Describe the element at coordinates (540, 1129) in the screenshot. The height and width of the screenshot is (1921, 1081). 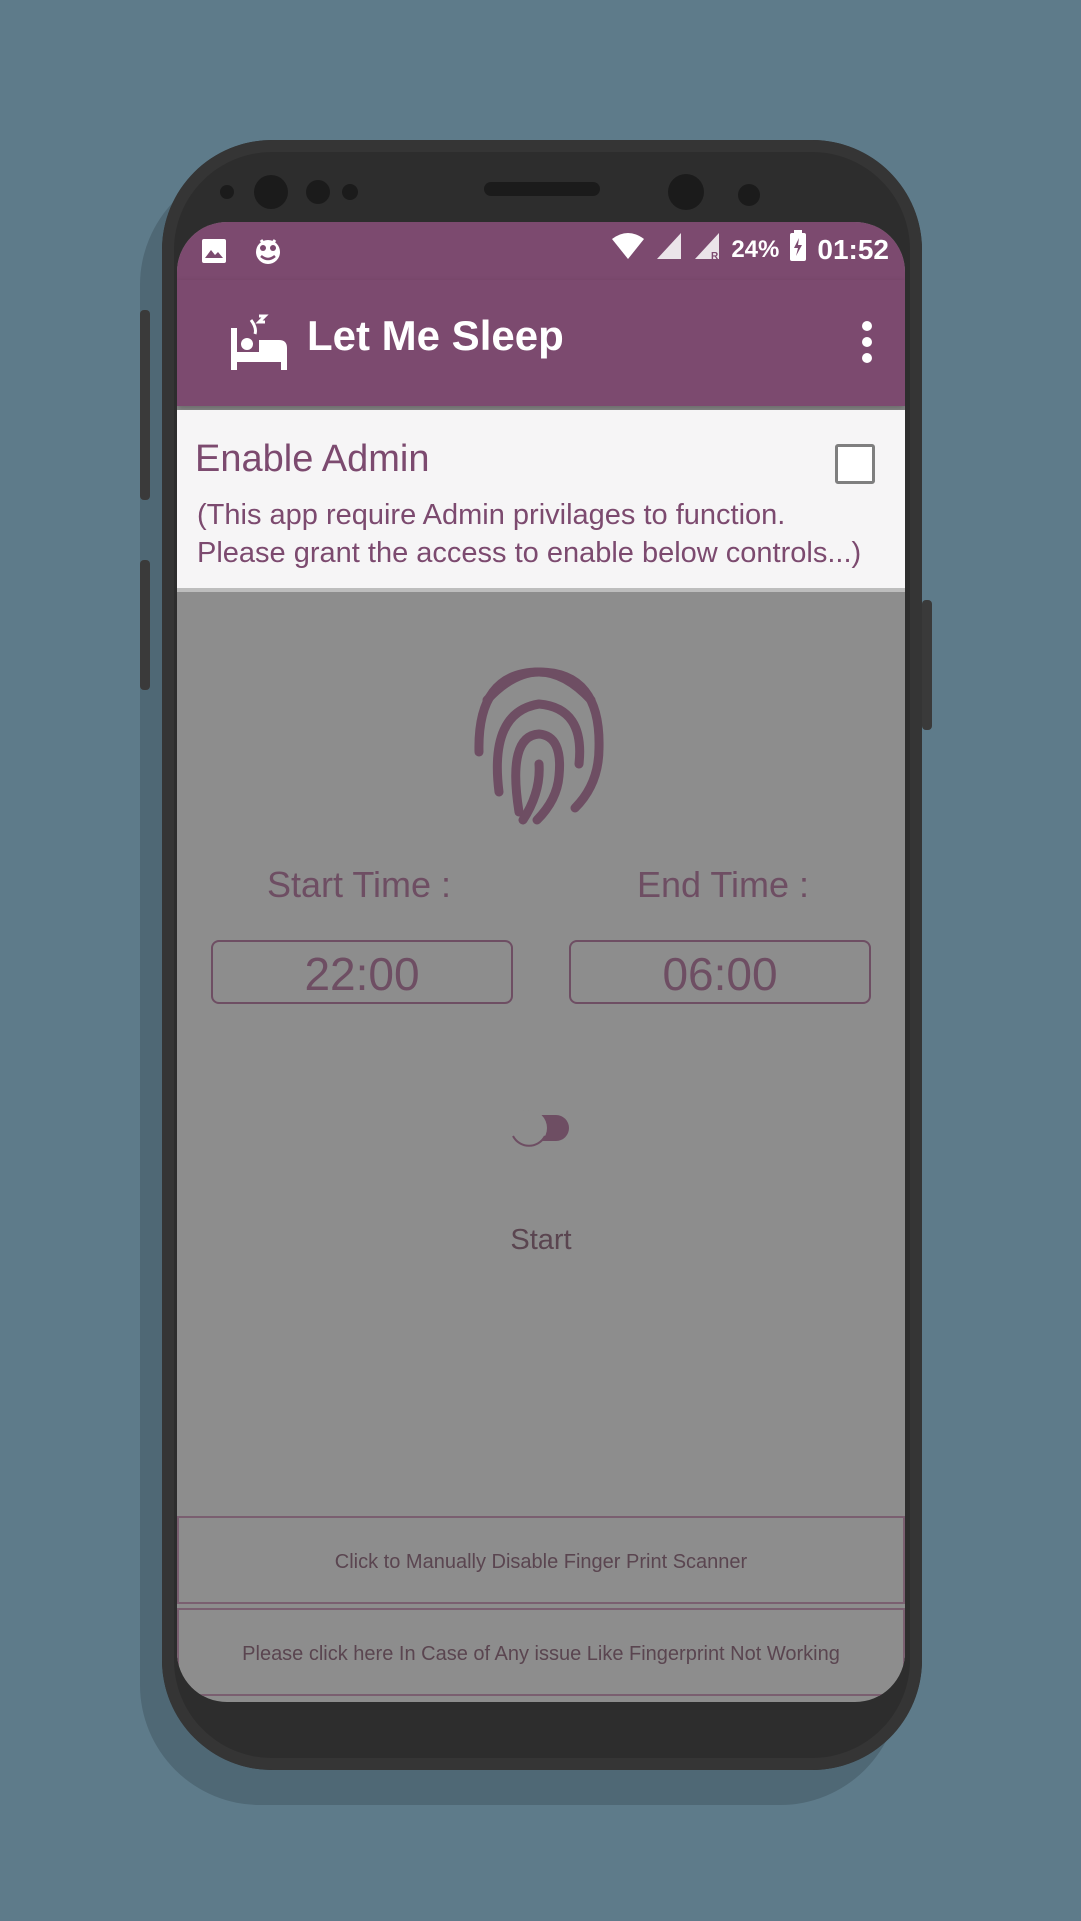
I see `start-toggle-switch` at that location.